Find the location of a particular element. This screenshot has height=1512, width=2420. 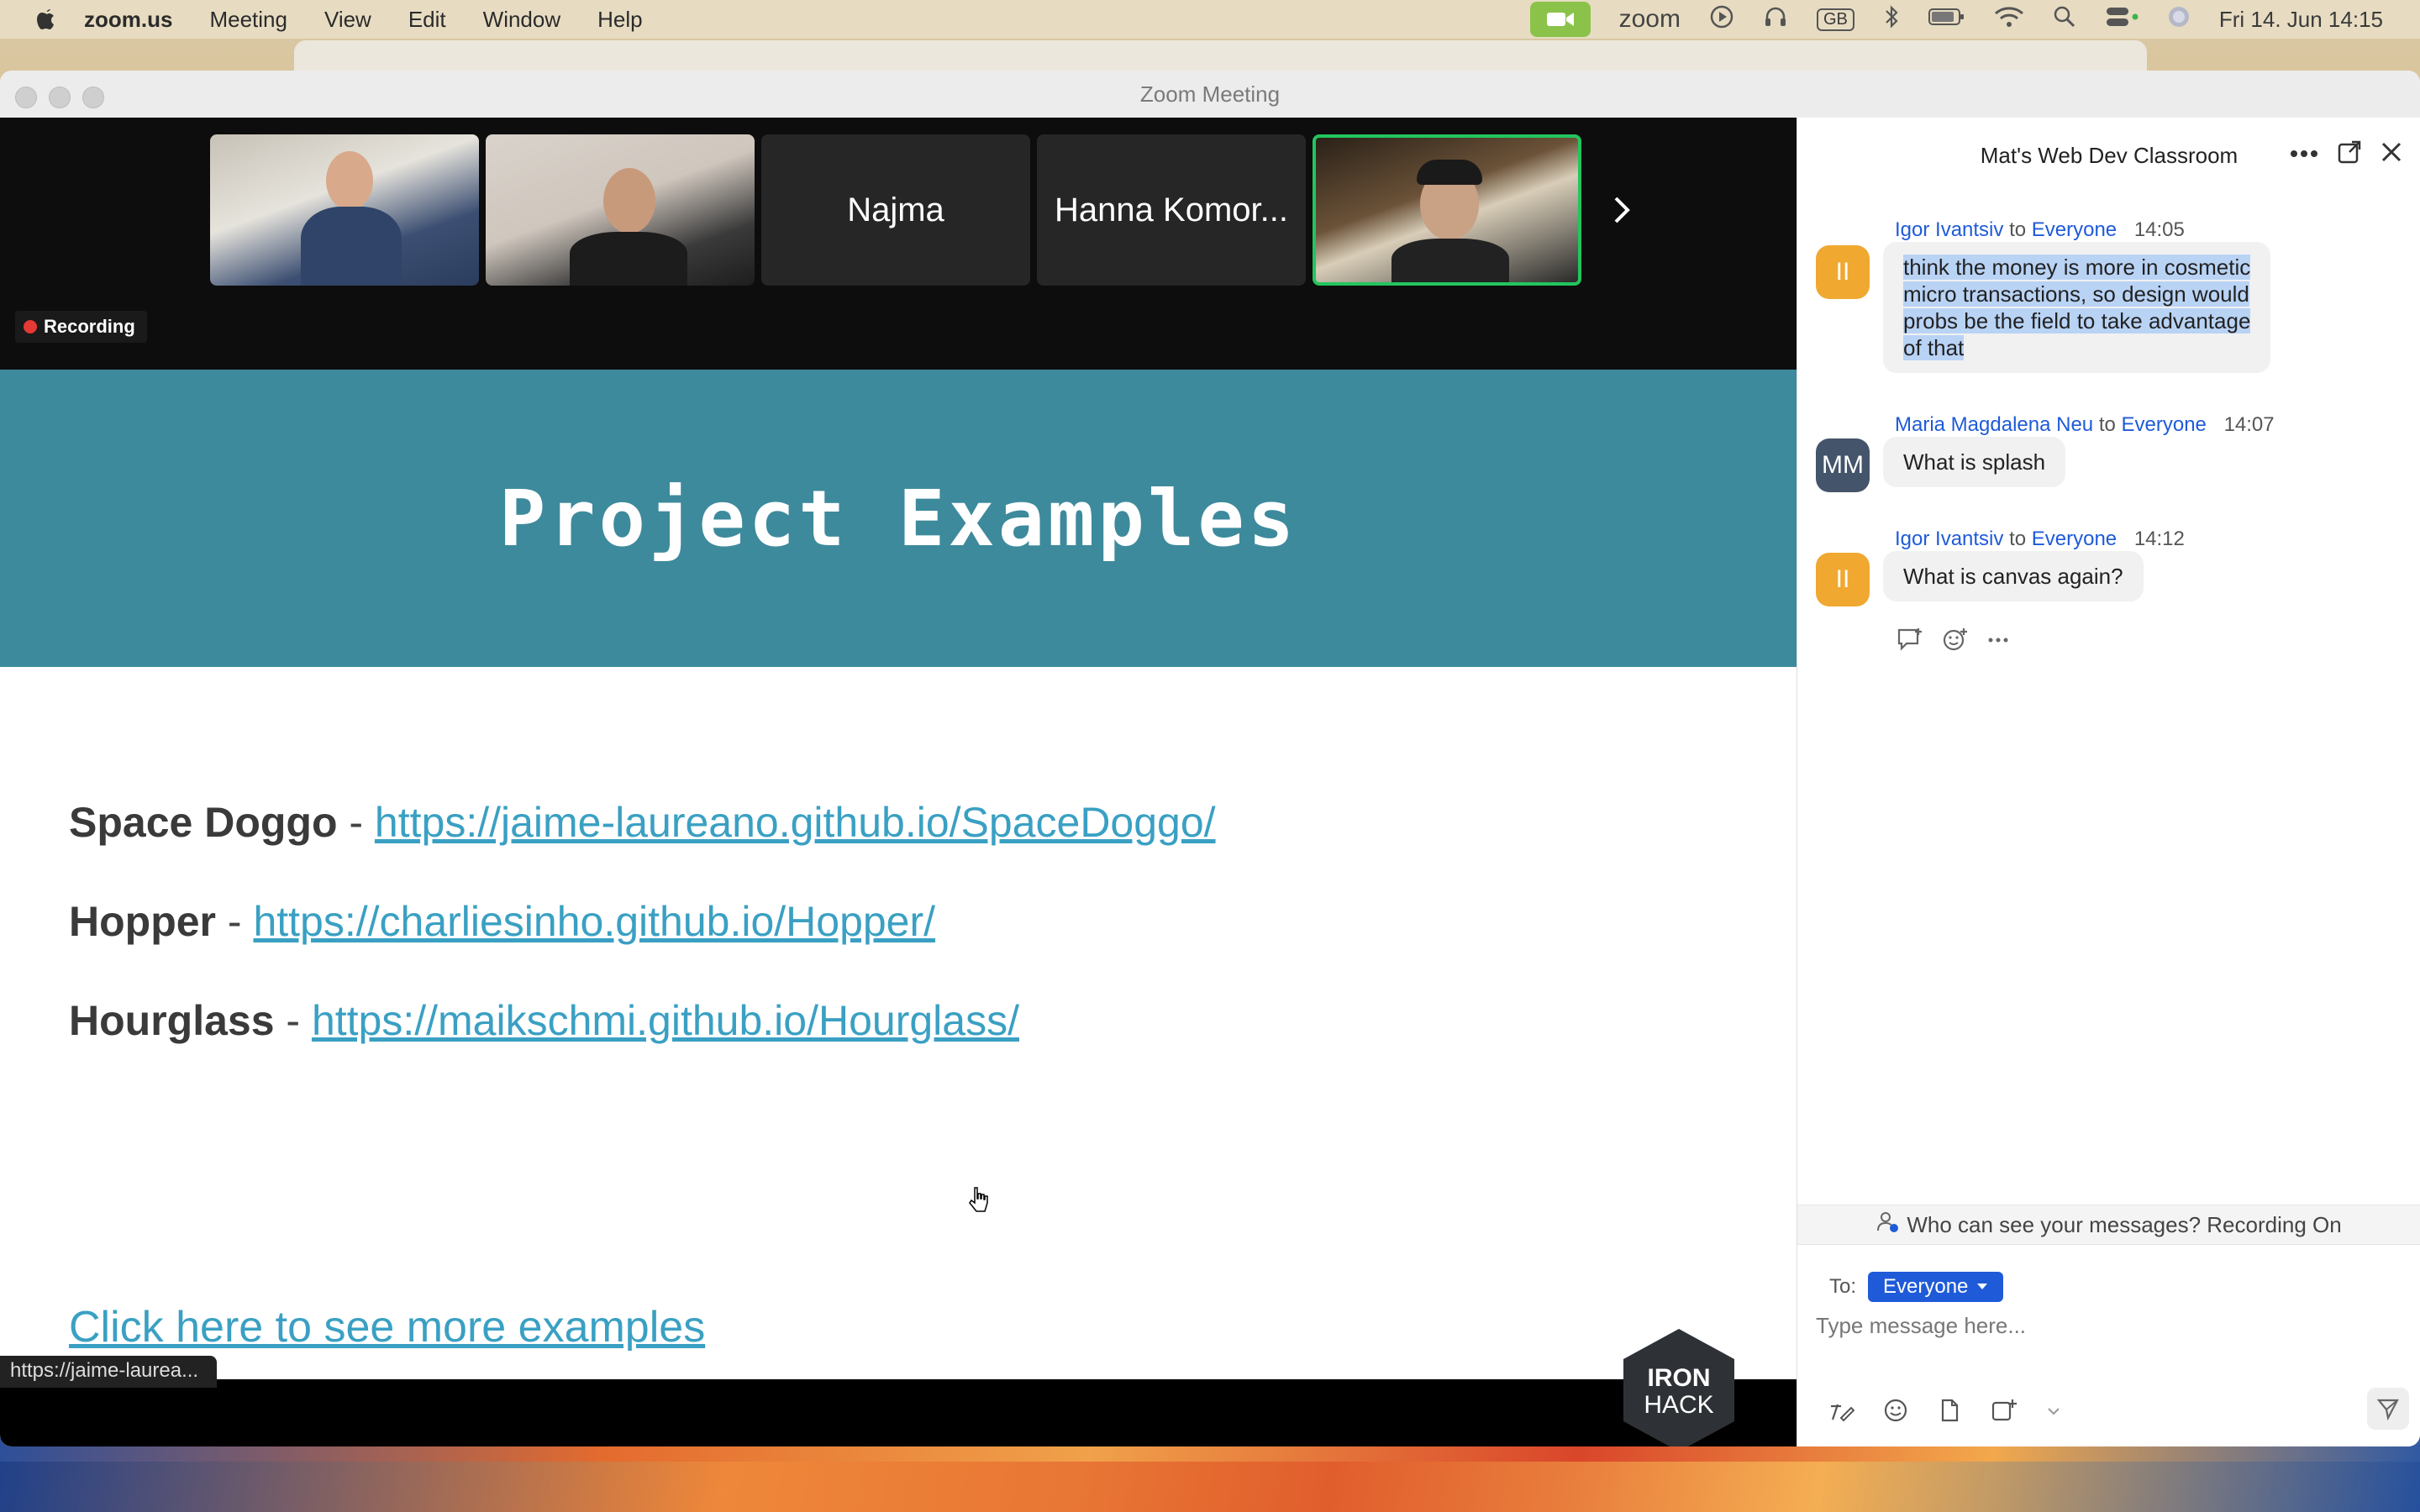

menu-help: Help is located at coordinates (619, 20).